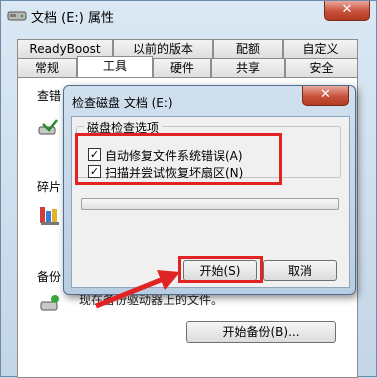 This screenshot has height=378, width=377. I want to click on arrow-annotation-icon, so click(137, 289).